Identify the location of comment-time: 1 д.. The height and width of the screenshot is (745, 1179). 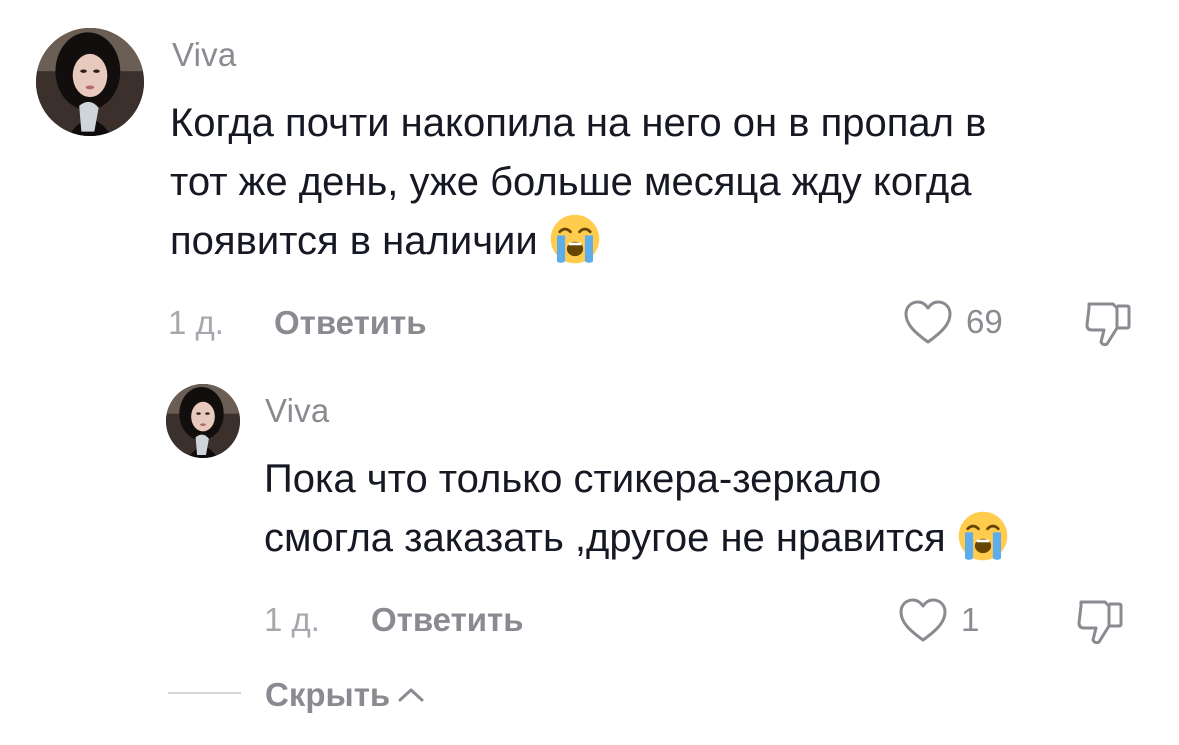
(196, 322).